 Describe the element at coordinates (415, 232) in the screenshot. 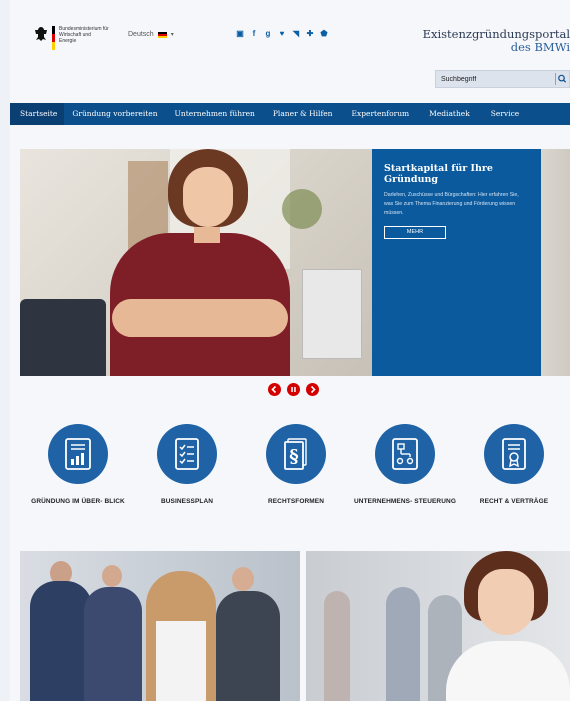

I see `mehr-button: MEHR` at that location.